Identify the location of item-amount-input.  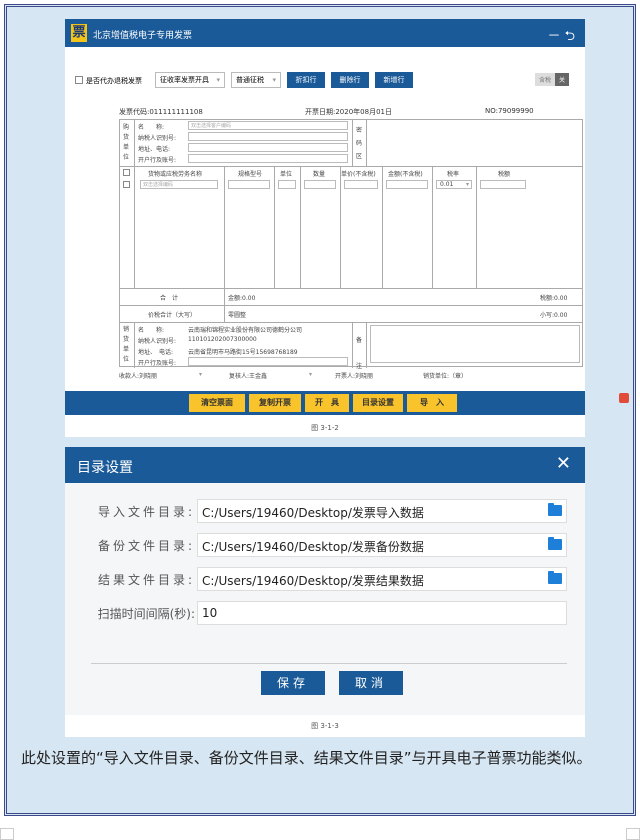
(407, 184).